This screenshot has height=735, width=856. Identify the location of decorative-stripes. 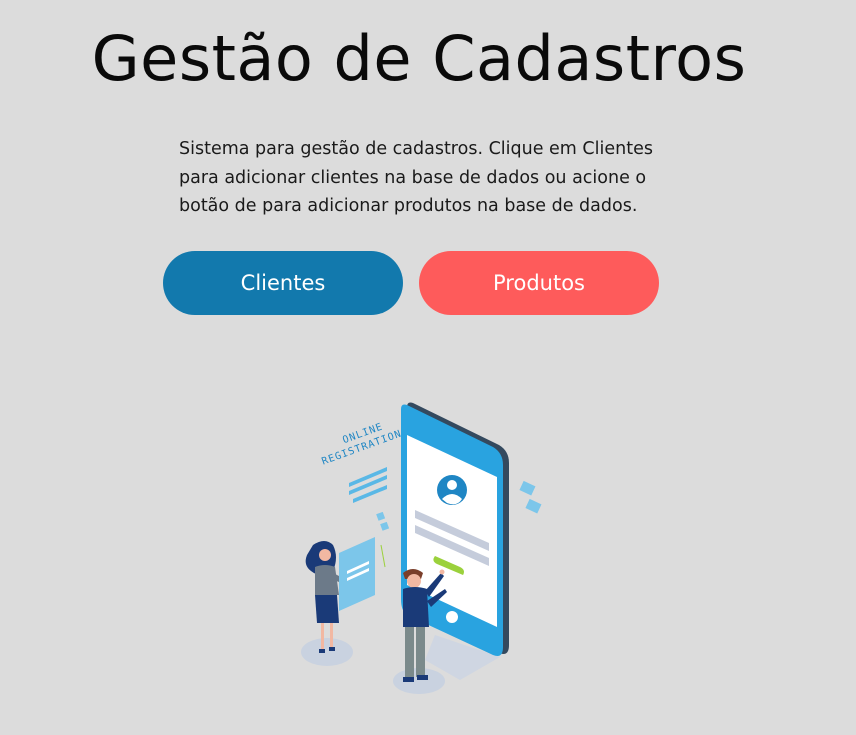
(368, 485).